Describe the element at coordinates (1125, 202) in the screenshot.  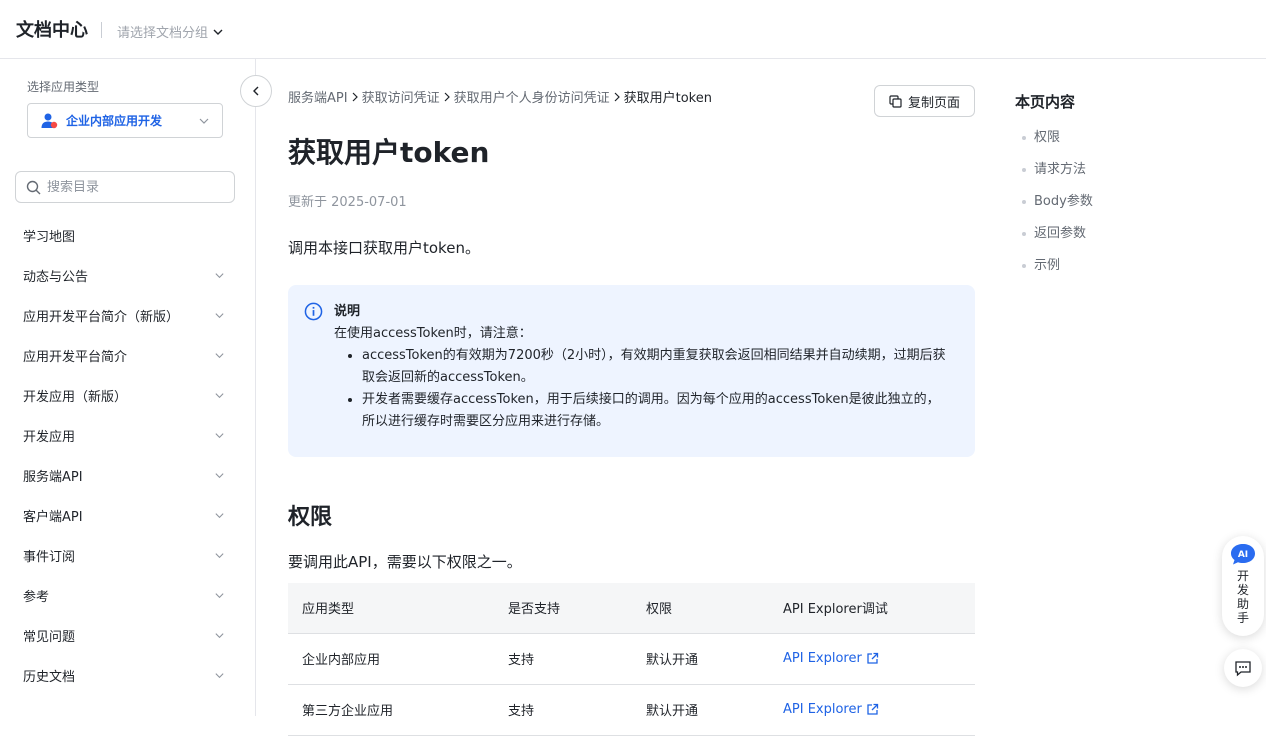
I see `toc-item: Body参数` at that location.